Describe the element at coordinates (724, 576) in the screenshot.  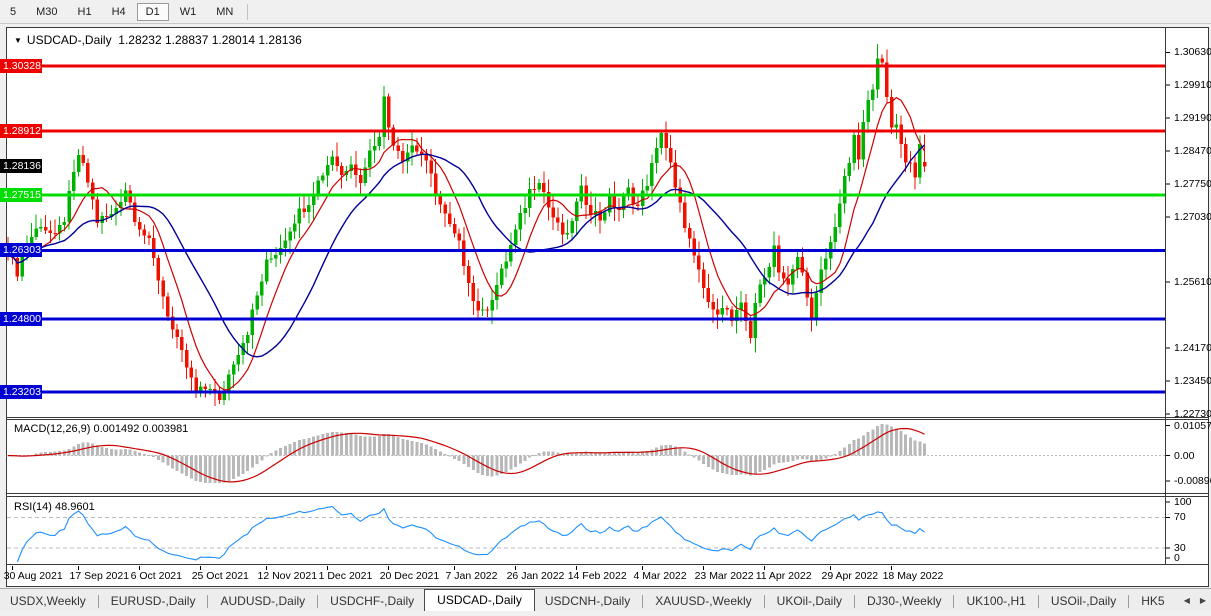
I see `date-axis-tick: 23 Mar 2022` at that location.